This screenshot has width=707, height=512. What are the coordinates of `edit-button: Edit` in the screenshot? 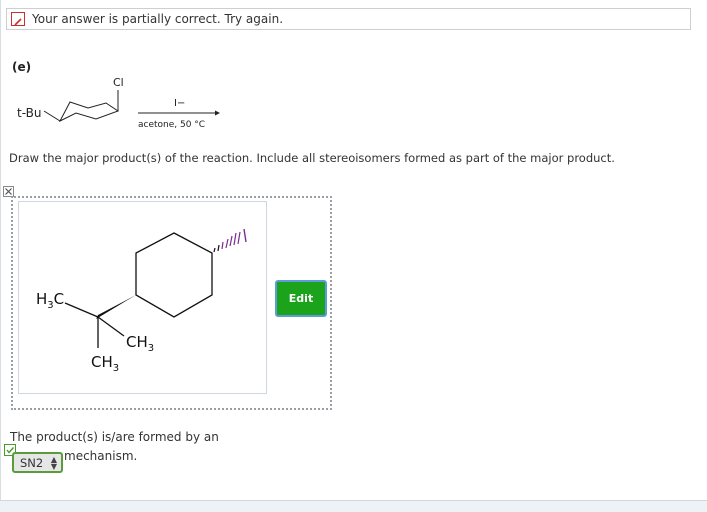 It's located at (301, 298).